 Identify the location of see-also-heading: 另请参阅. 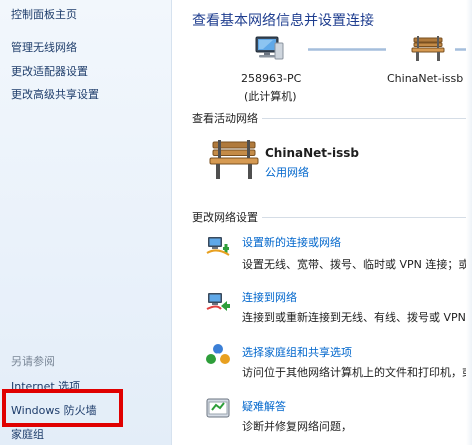
(33, 361).